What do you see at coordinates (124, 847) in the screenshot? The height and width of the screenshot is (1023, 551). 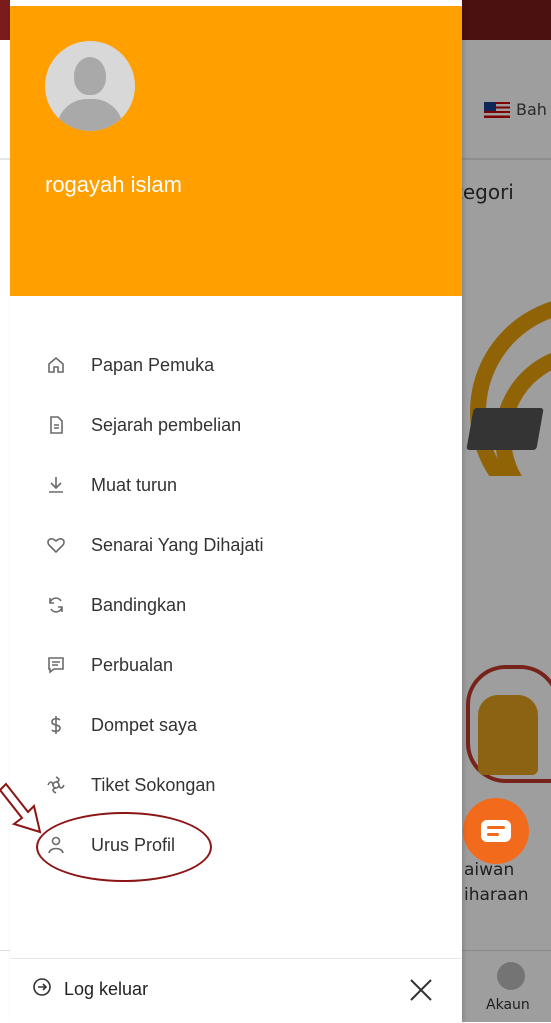 I see `highlight-ellipse` at bounding box center [124, 847].